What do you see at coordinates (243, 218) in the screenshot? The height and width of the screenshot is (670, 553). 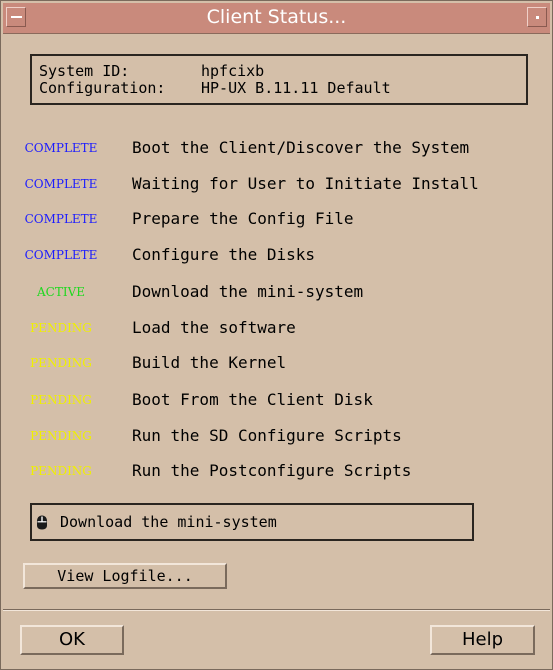 I see `step-label: Prepare the Config File` at bounding box center [243, 218].